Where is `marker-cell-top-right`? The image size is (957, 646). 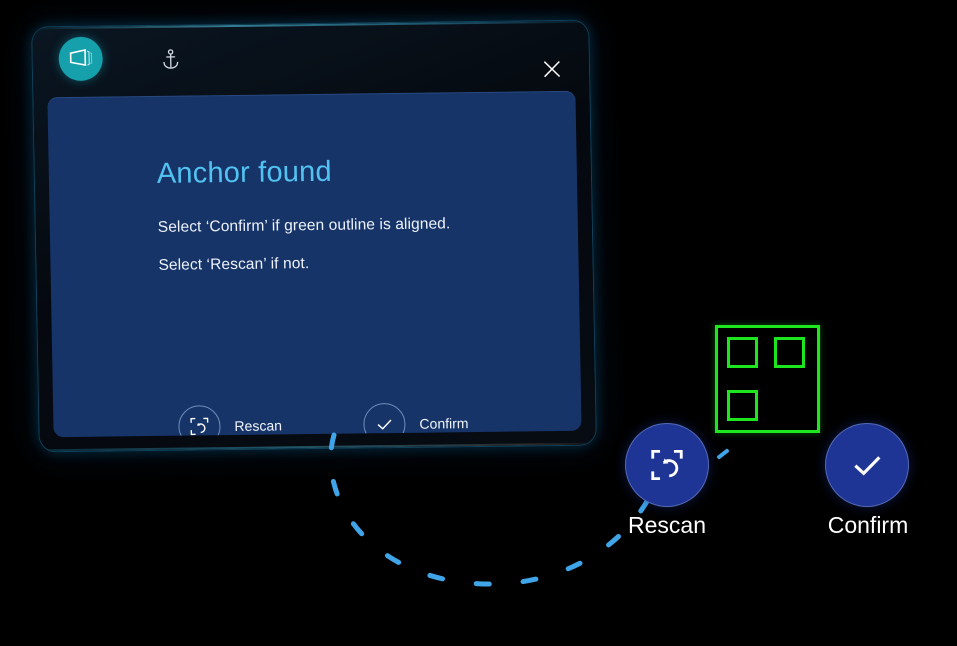 marker-cell-top-right is located at coordinates (789, 352).